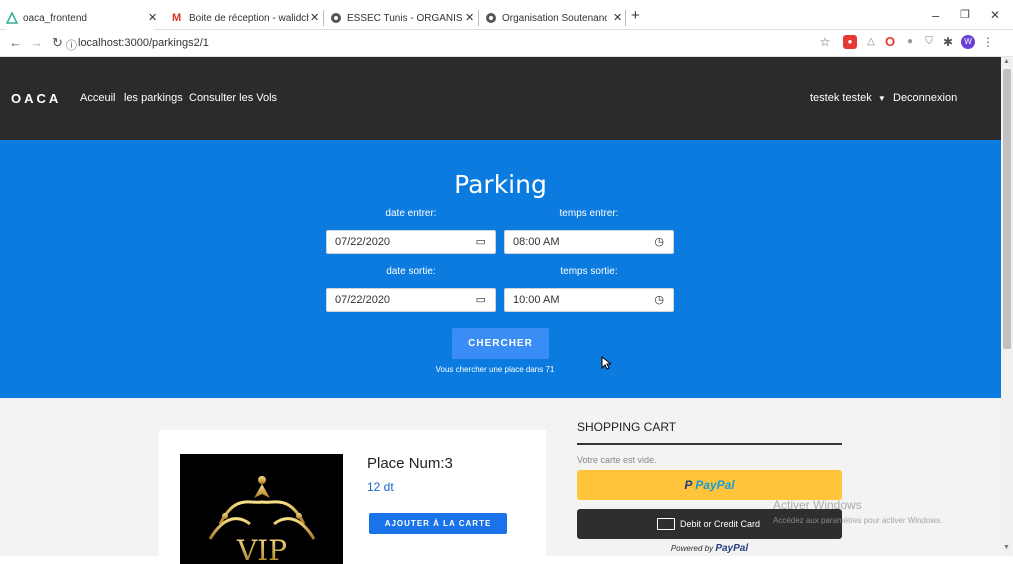  Describe the element at coordinates (404, 18) in the screenshot. I see `tab-label: ESSEC Tunis - ORGANISATION D` at that location.